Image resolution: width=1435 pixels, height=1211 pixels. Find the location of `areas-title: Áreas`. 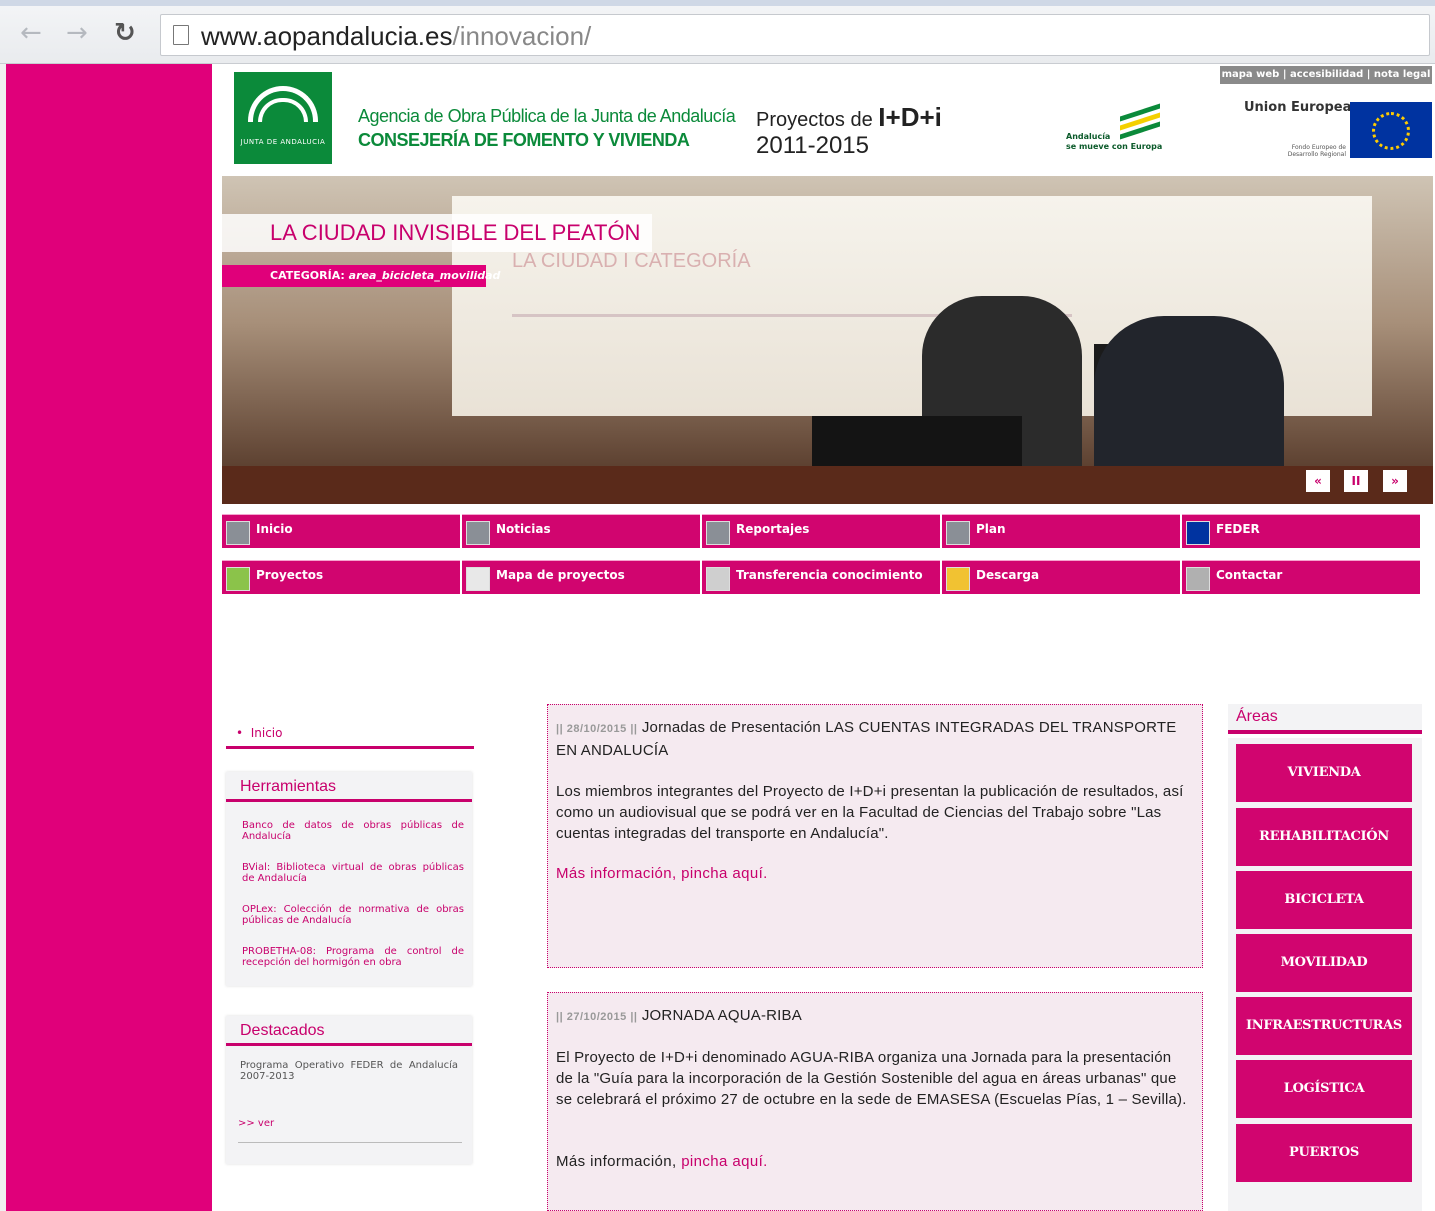

areas-title: Áreas is located at coordinates (1257, 716).